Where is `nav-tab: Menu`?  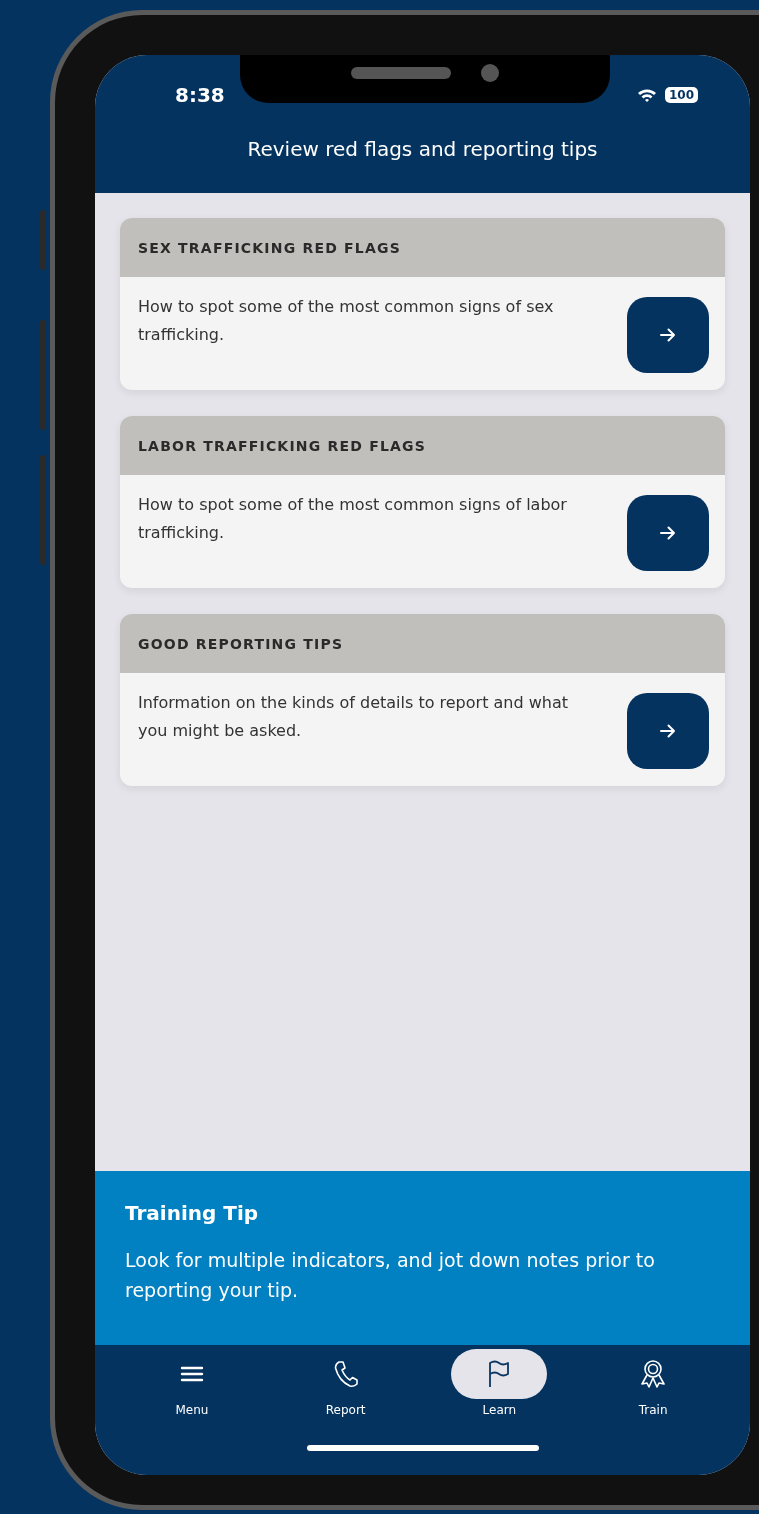
nav-tab: Menu is located at coordinates (191, 1383).